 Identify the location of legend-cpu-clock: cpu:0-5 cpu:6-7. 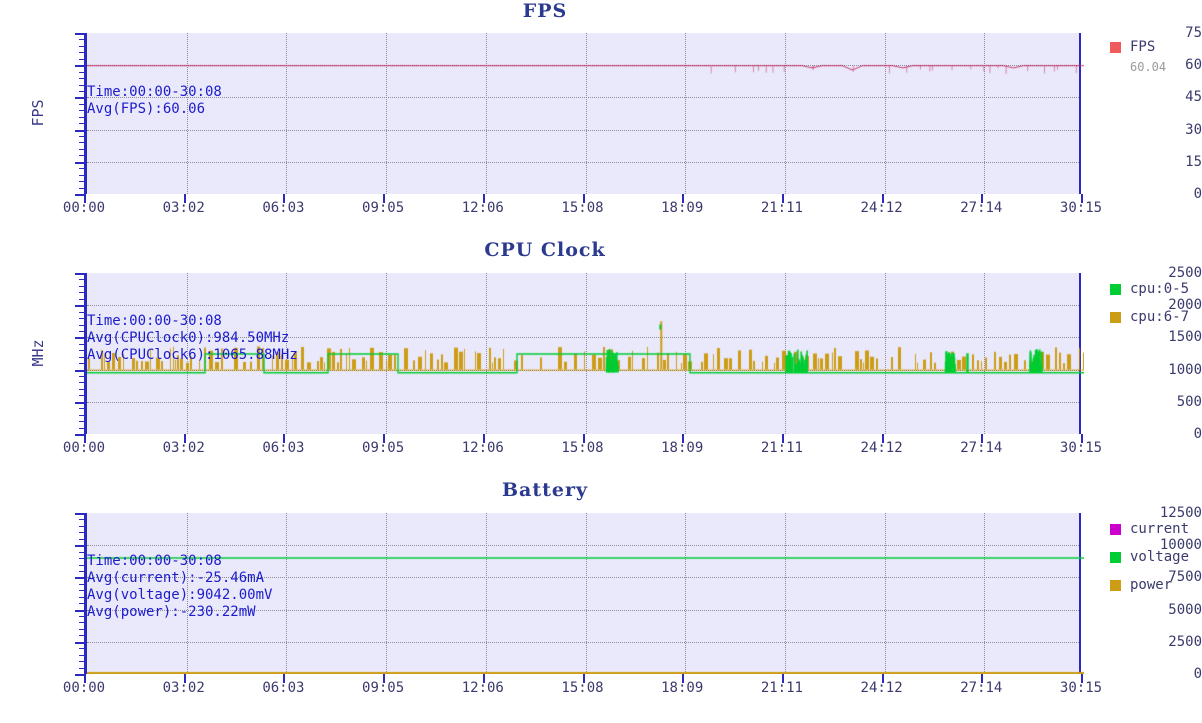
(1149, 308).